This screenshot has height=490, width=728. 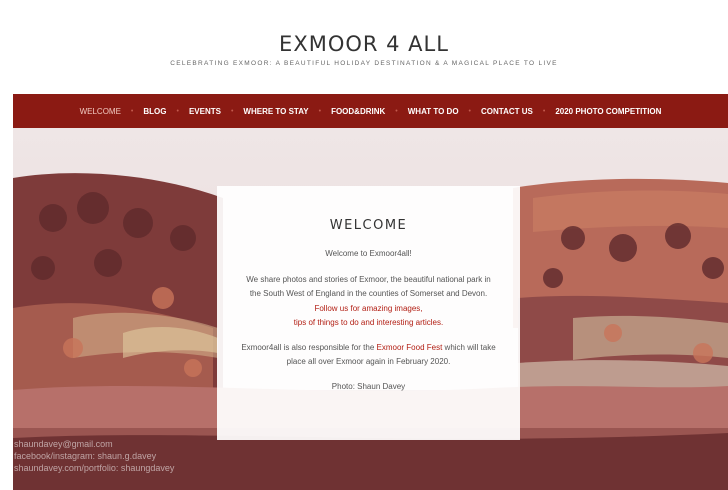 What do you see at coordinates (608, 111) in the screenshot?
I see `nav-item-photo-competition: 2020 PHOTO COMPETITION` at bounding box center [608, 111].